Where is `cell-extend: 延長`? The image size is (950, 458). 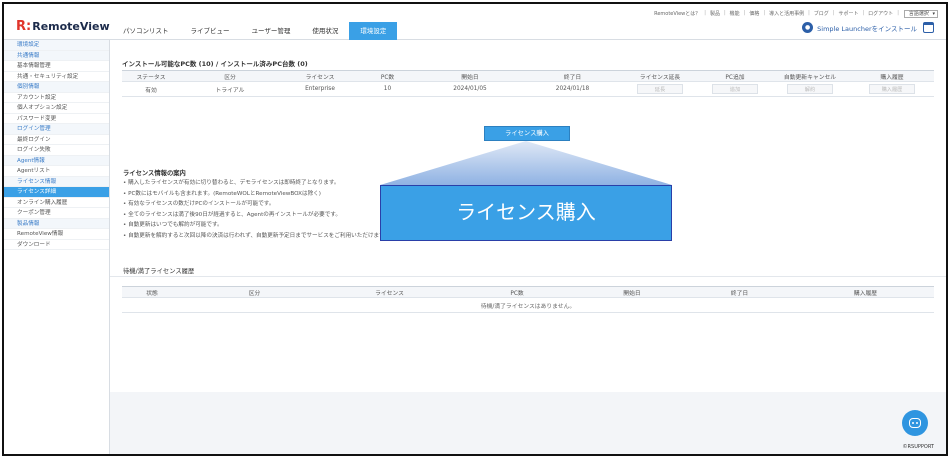
cell-extend: 延長 is located at coordinates (660, 89).